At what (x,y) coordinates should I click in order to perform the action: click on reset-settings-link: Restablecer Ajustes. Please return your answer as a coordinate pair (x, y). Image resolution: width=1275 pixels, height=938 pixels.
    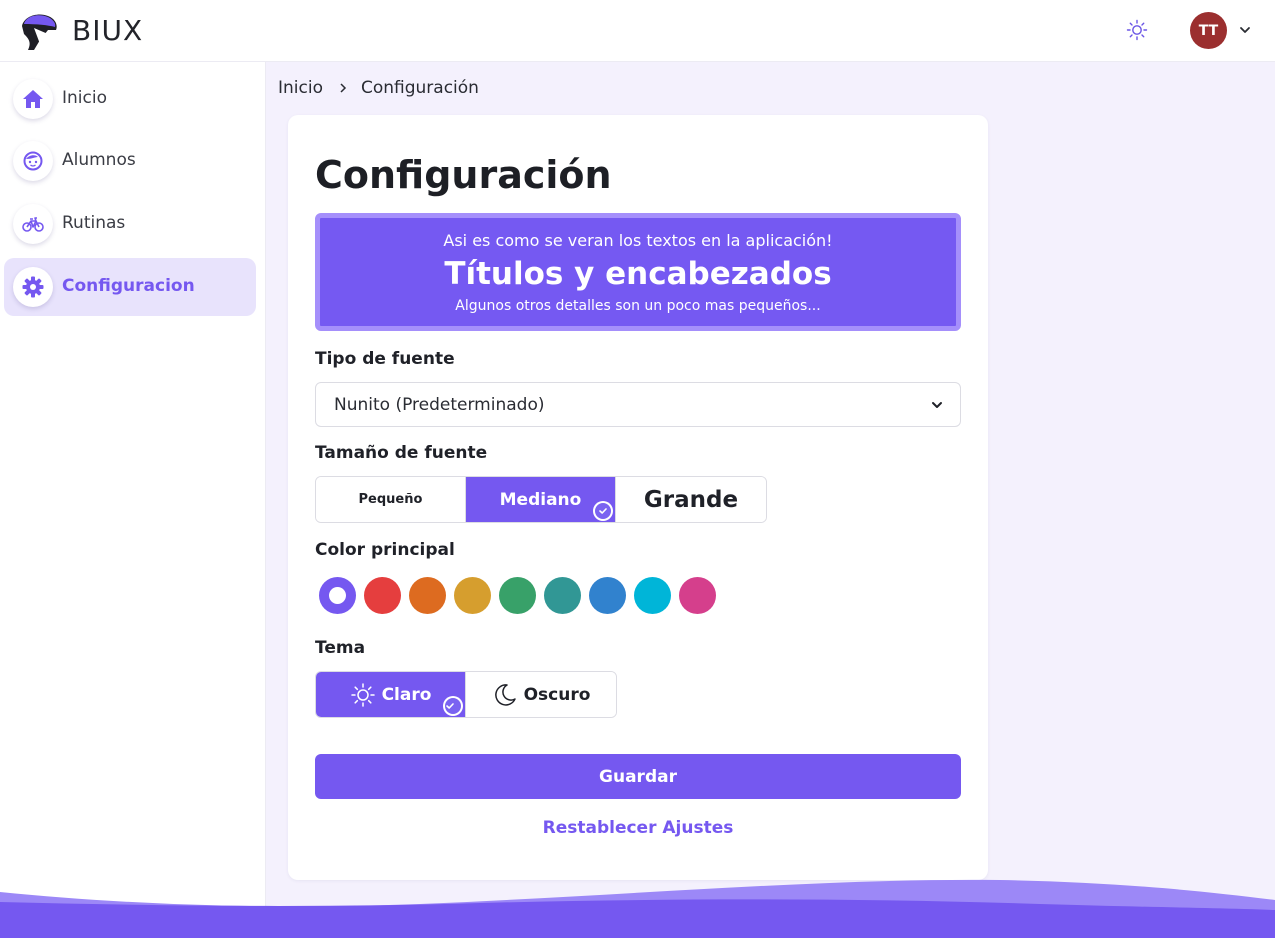
    Looking at the image, I should click on (638, 828).